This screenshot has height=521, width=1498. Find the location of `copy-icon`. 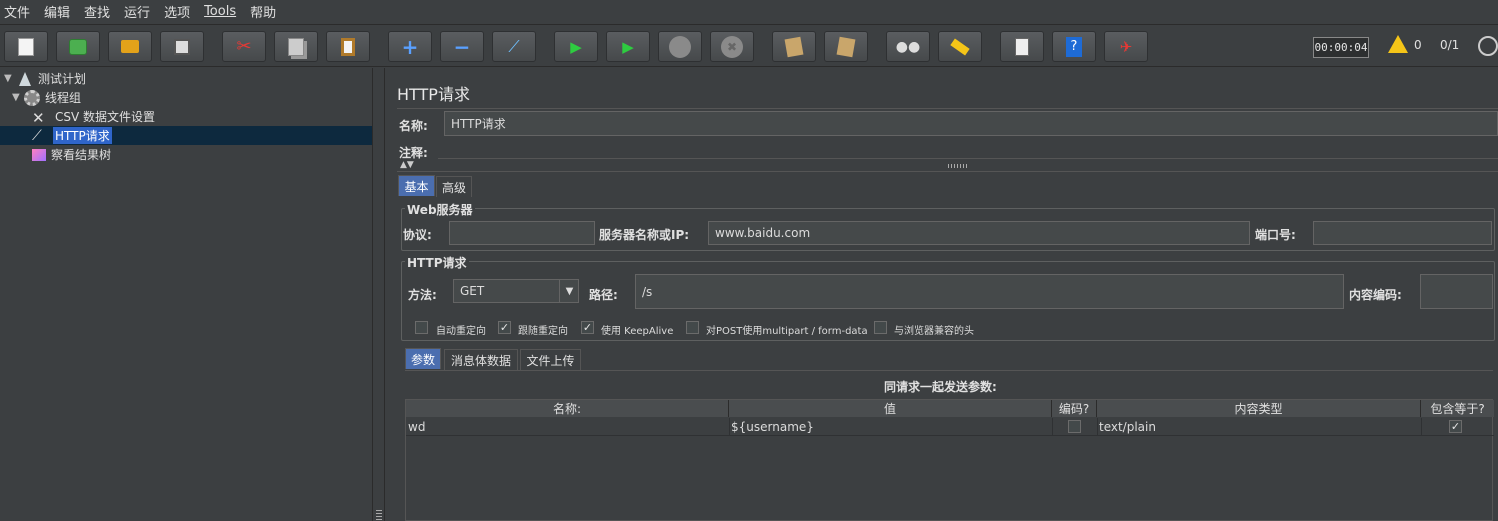

copy-icon is located at coordinates (296, 46).